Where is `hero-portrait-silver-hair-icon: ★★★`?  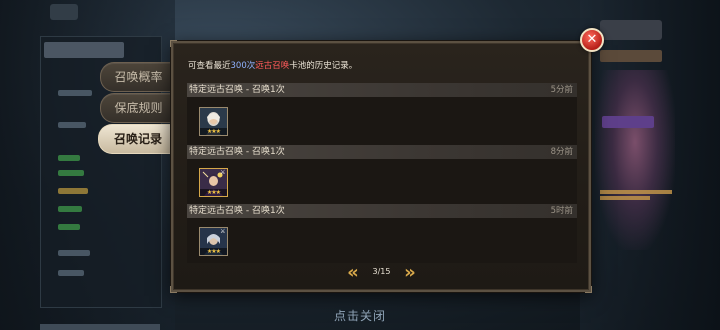 hero-portrait-silver-hair-icon: ★★★ is located at coordinates (213, 121).